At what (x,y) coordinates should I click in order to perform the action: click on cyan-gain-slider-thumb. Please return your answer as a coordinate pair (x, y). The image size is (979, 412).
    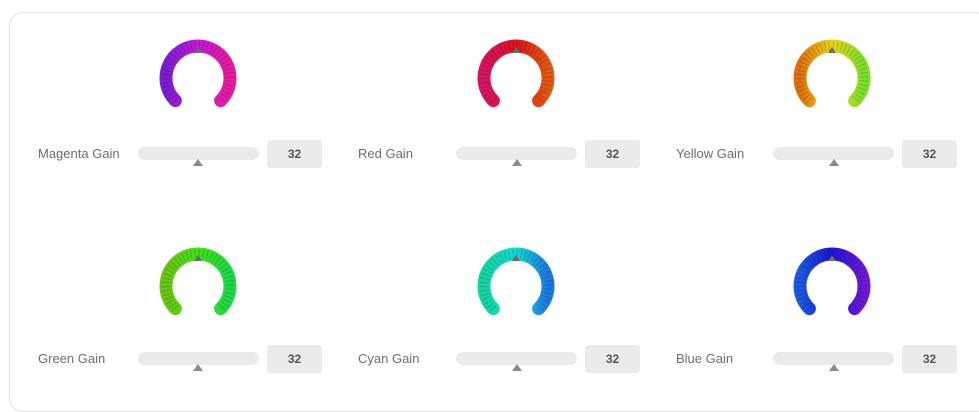
    Looking at the image, I should click on (517, 367).